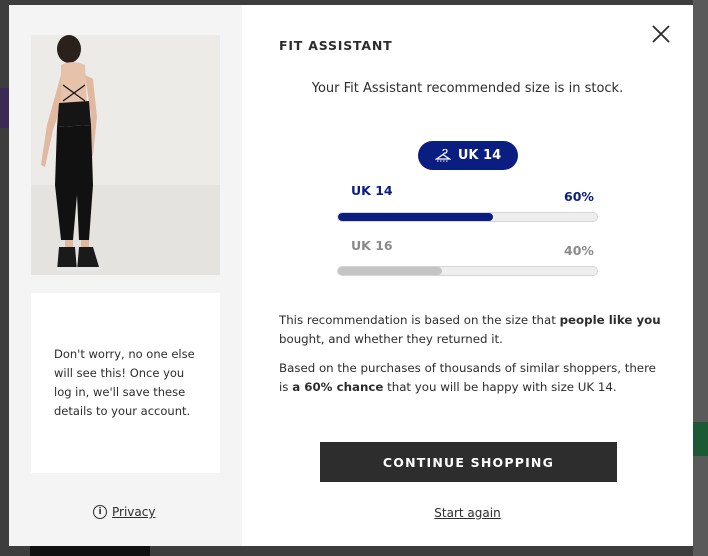  Describe the element at coordinates (700, 278) in the screenshot. I see `background-right-edge` at that location.